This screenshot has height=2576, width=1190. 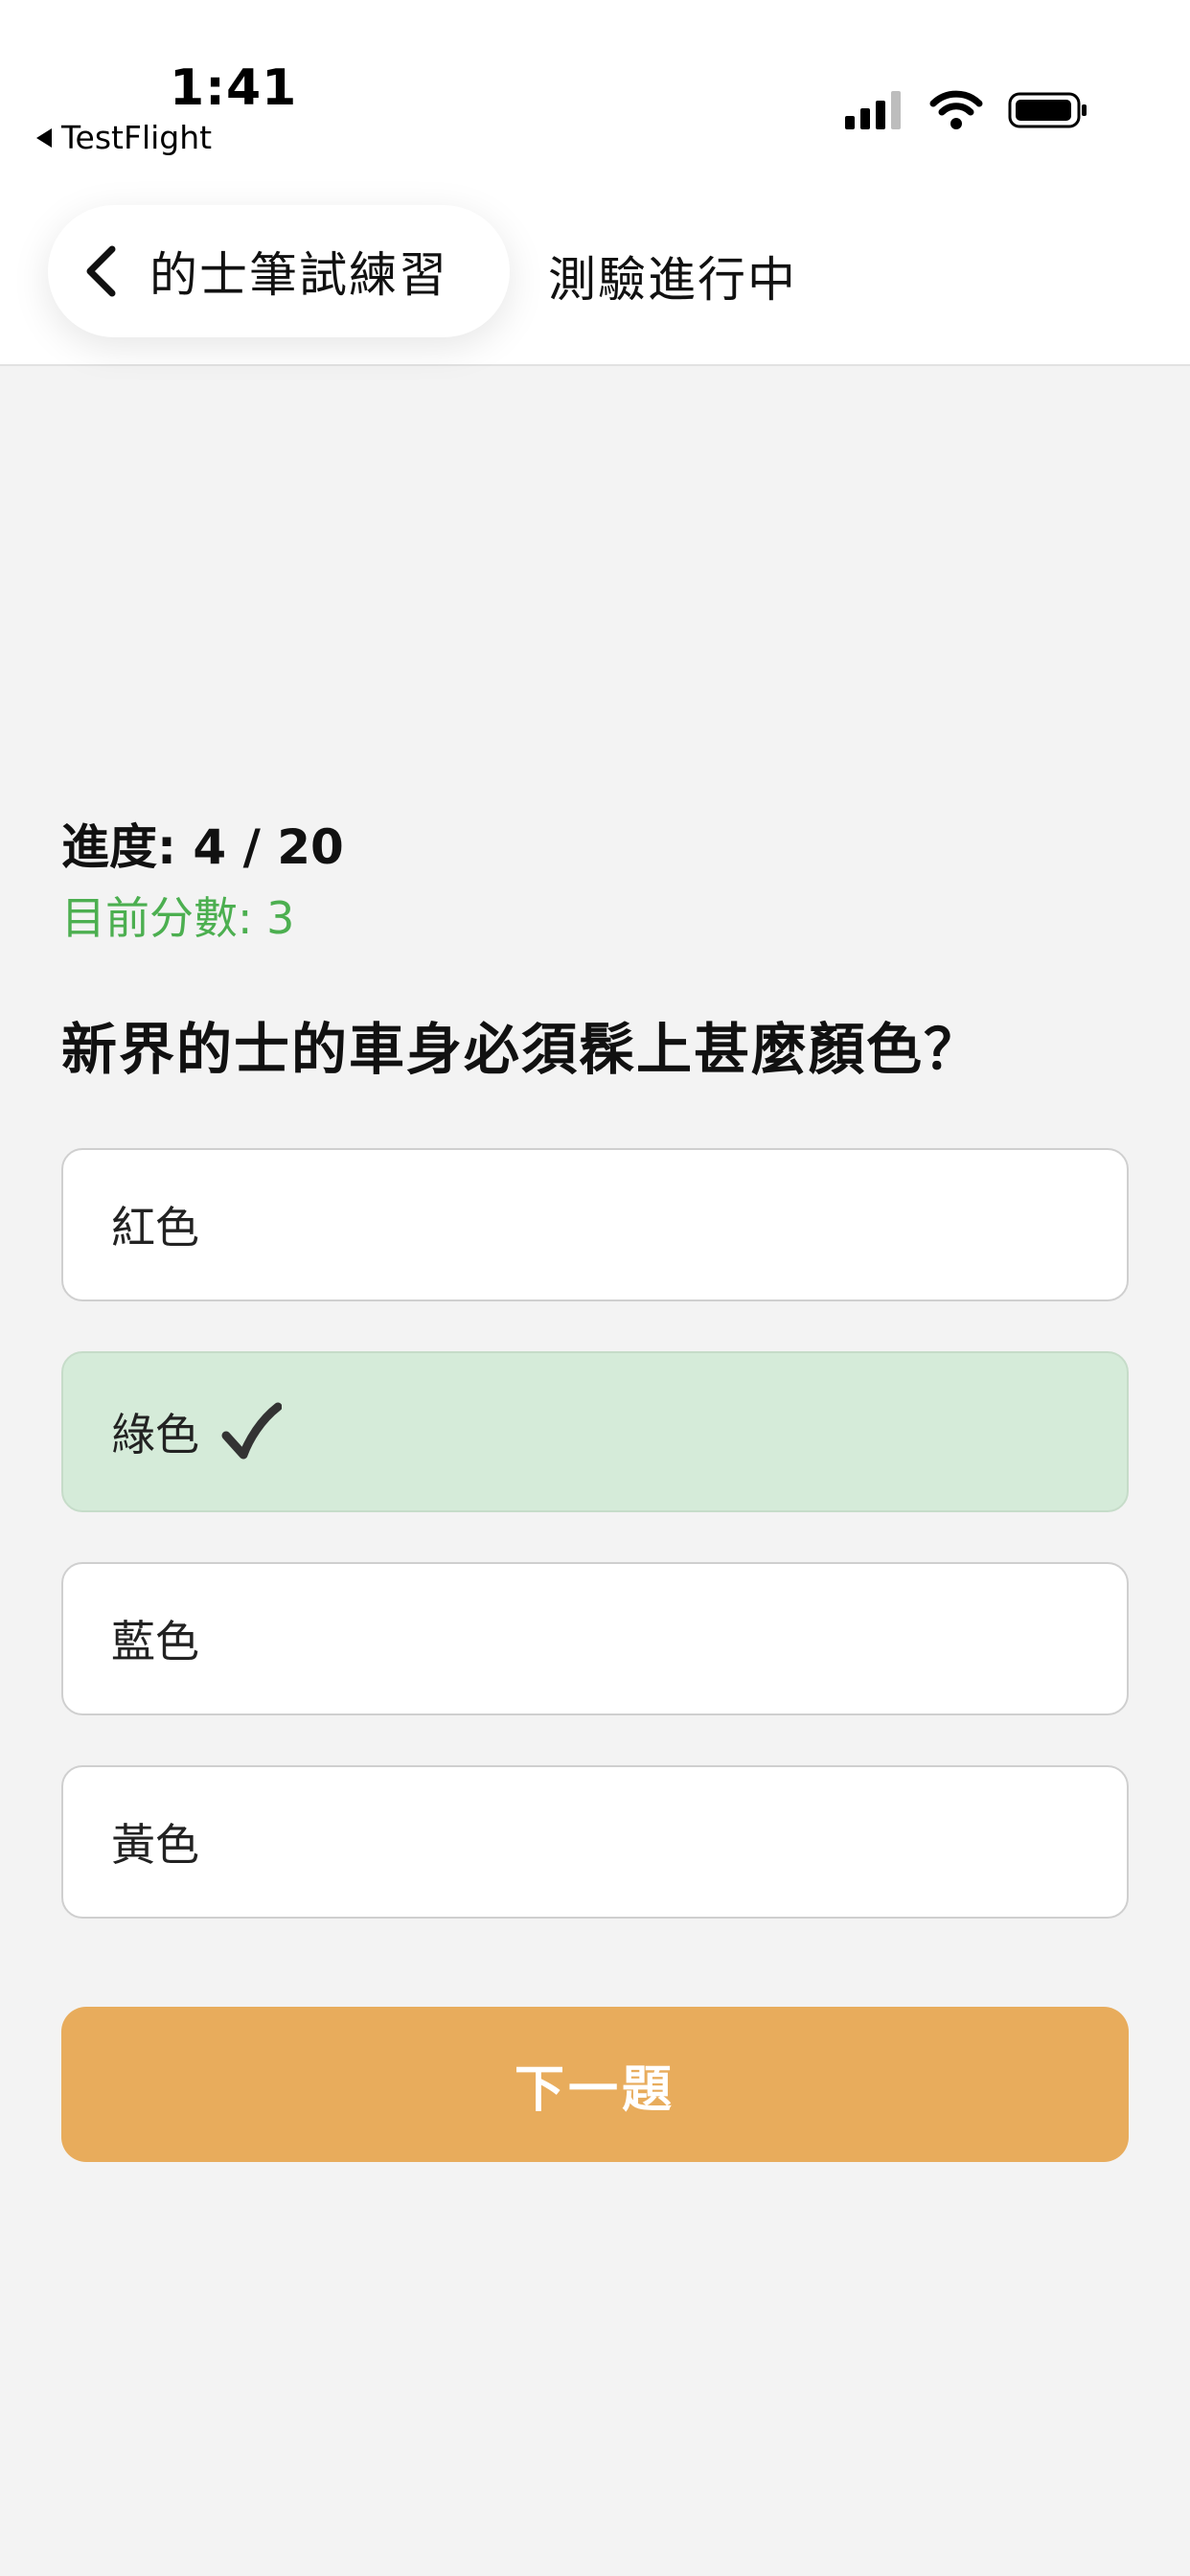 I want to click on status-icons, so click(x=967, y=110).